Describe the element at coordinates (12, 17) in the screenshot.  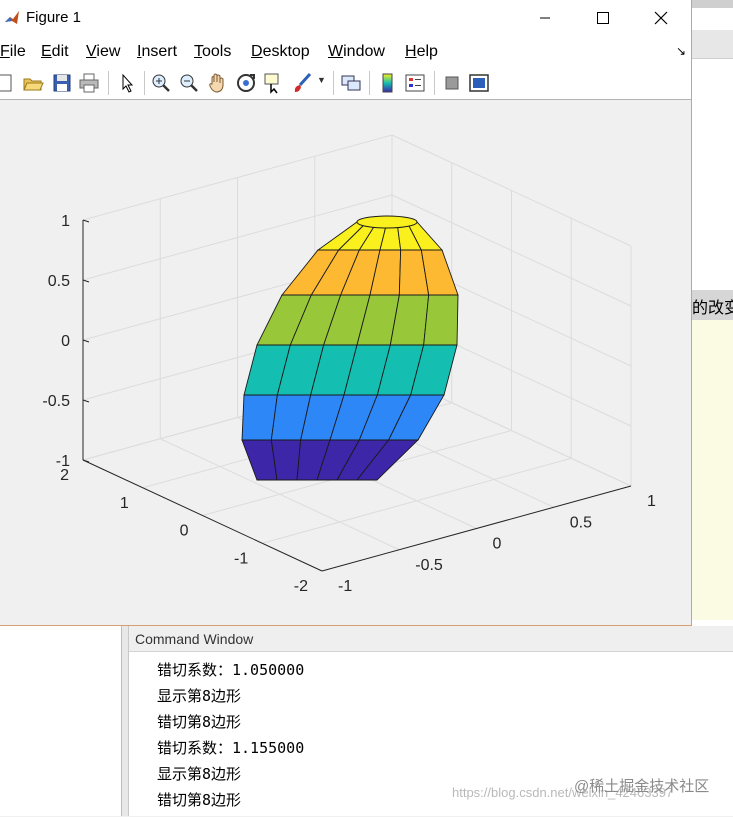
I see `matlab-logo-icon` at that location.